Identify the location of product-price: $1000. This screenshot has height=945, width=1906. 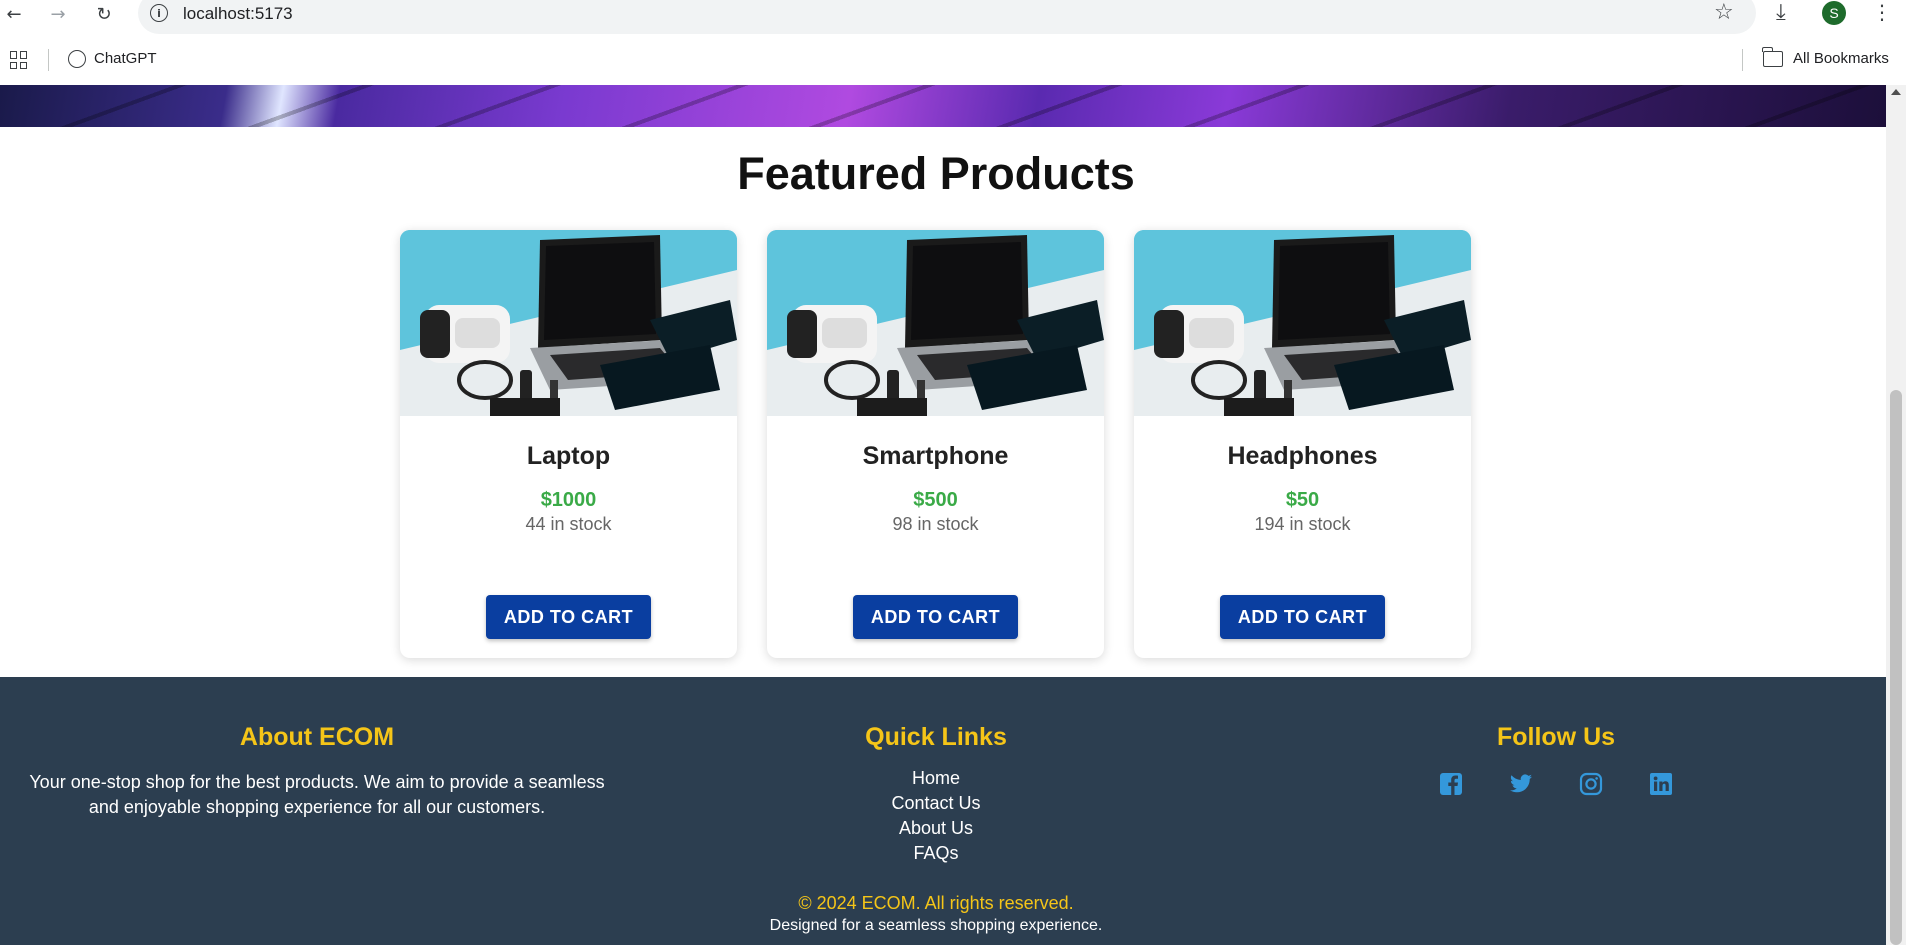
(568, 500).